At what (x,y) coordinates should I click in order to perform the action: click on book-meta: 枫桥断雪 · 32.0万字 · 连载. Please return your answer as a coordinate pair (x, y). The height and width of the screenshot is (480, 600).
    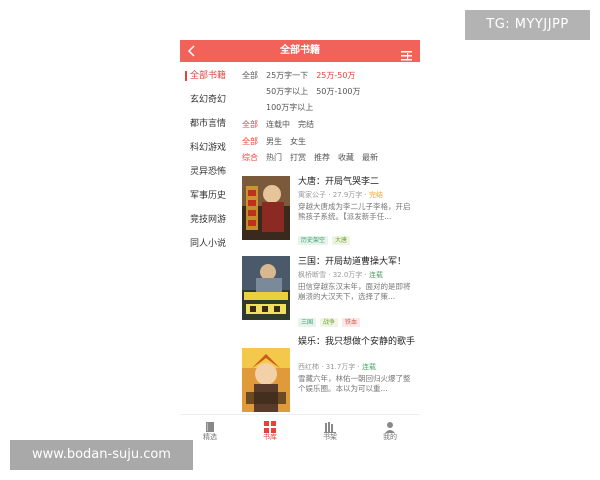
    Looking at the image, I should click on (340, 275).